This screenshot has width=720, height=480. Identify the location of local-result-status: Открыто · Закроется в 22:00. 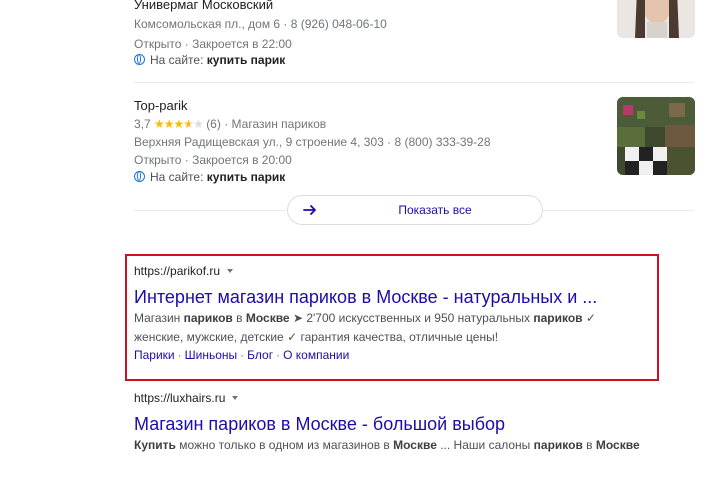
(213, 44).